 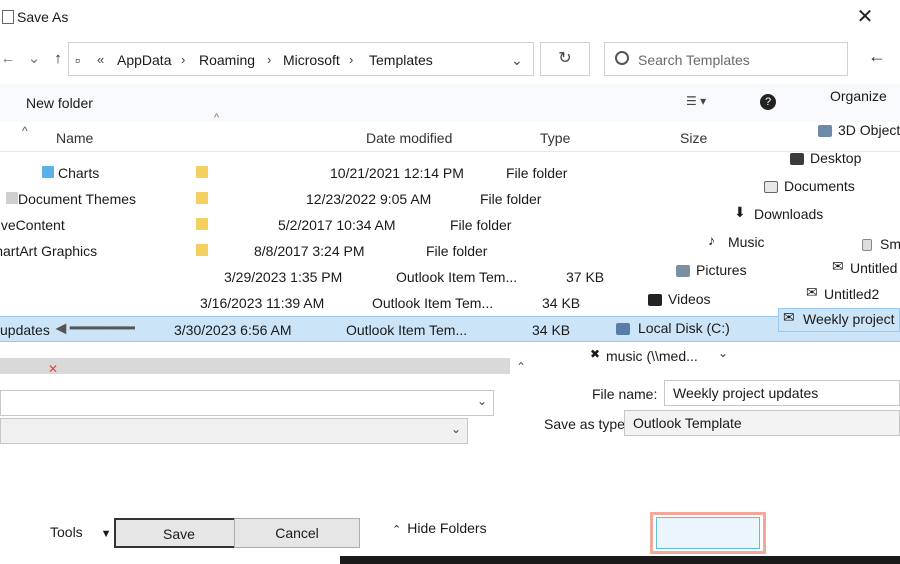 I want to click on save-as-type-select: Outlook Template, so click(x=762, y=423).